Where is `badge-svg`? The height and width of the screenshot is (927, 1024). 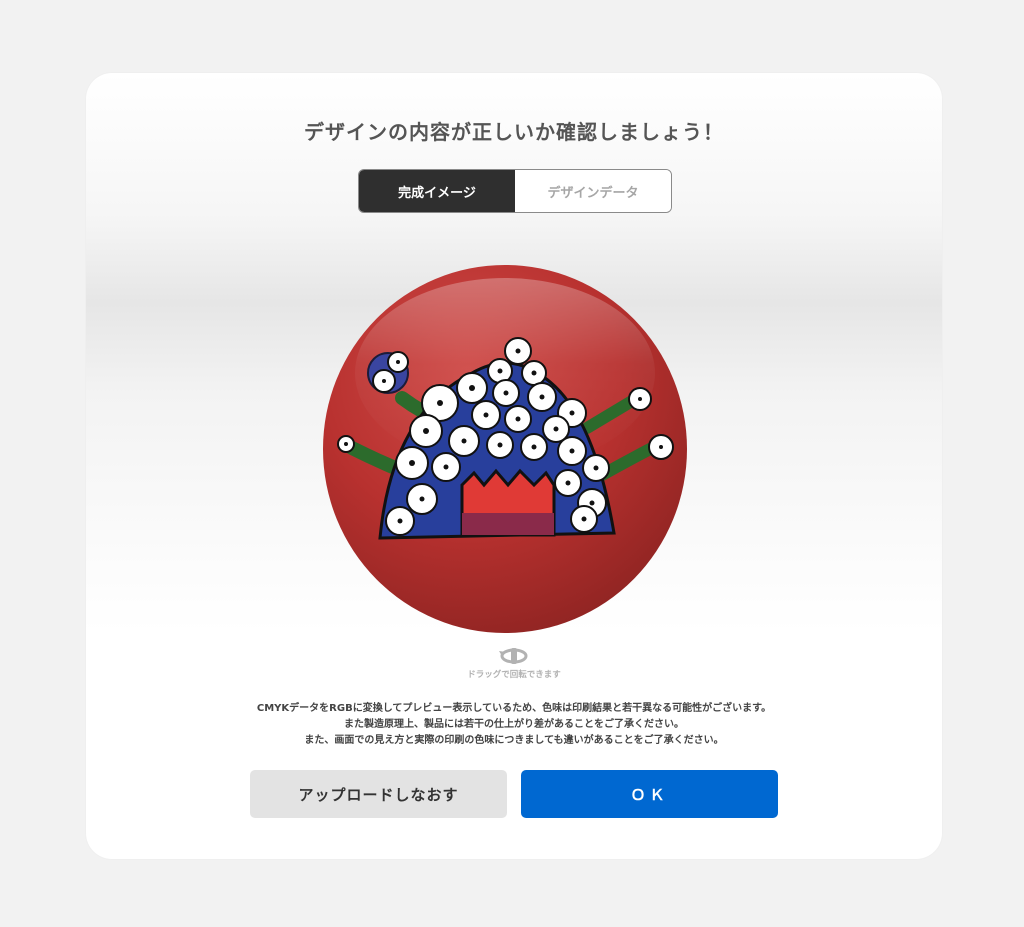 badge-svg is located at coordinates (505, 449).